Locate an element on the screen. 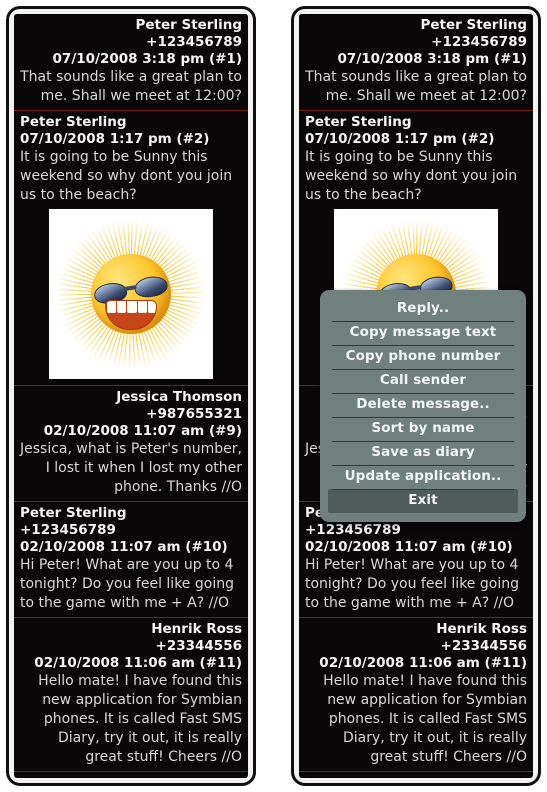 This screenshot has width=547, height=792. context-menu-item: Save as diary is located at coordinates (423, 453).